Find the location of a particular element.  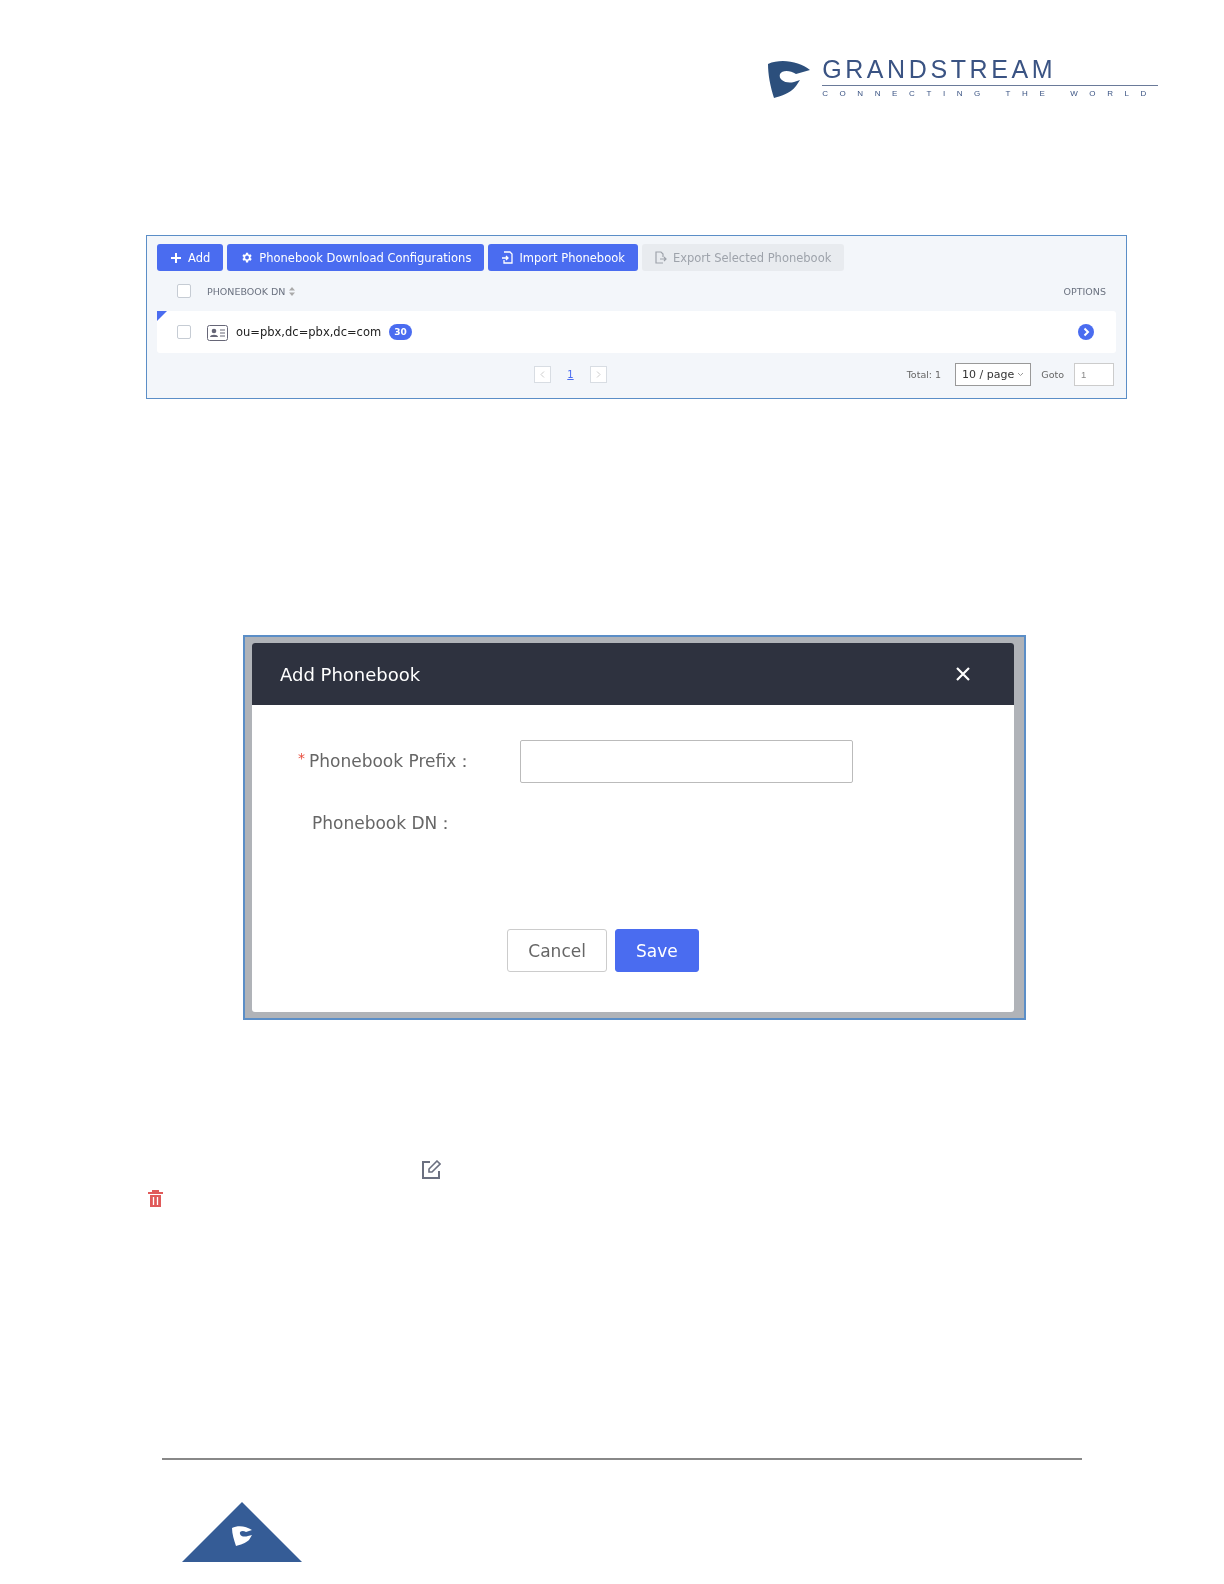

brand-tagline: CONNECTING THE WORLD is located at coordinates (990, 91).